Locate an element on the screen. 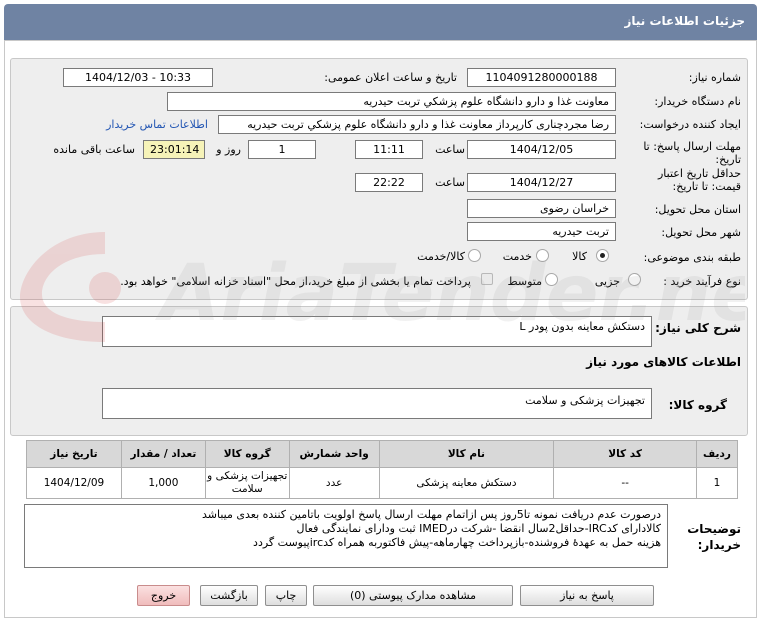 The image size is (761, 622). category-option-goods: کالا is located at coordinates (579, 256).